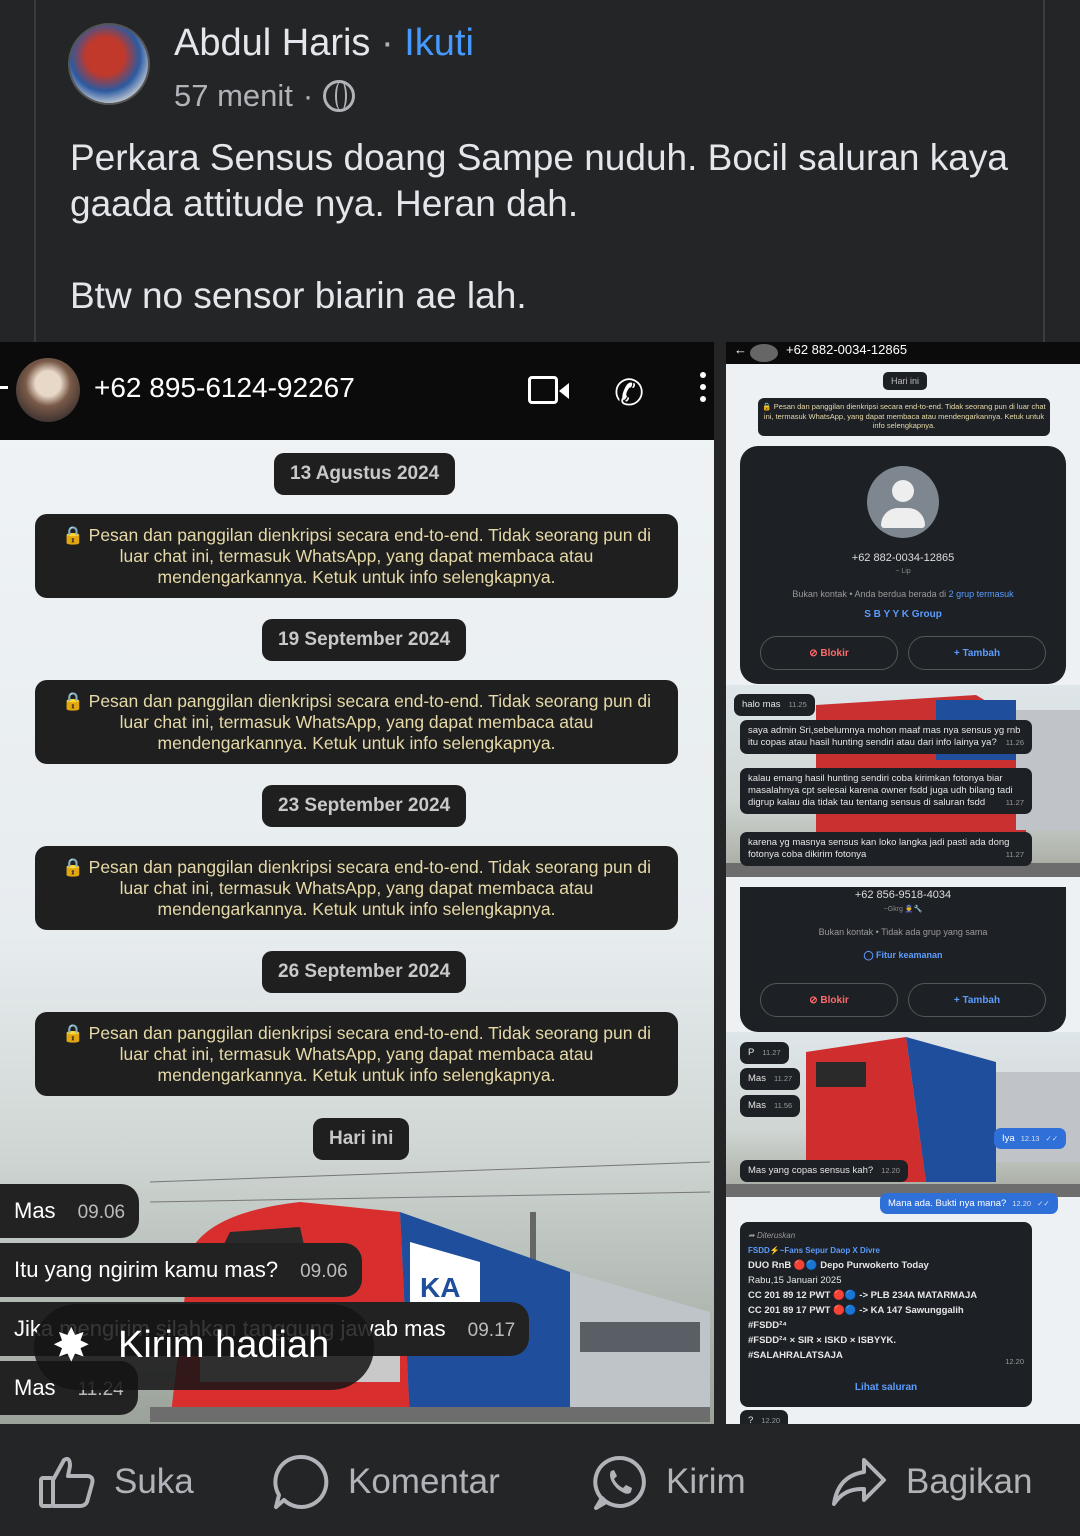 This screenshot has height=1536, width=1080. I want to click on phone-icon: ✆, so click(629, 393).